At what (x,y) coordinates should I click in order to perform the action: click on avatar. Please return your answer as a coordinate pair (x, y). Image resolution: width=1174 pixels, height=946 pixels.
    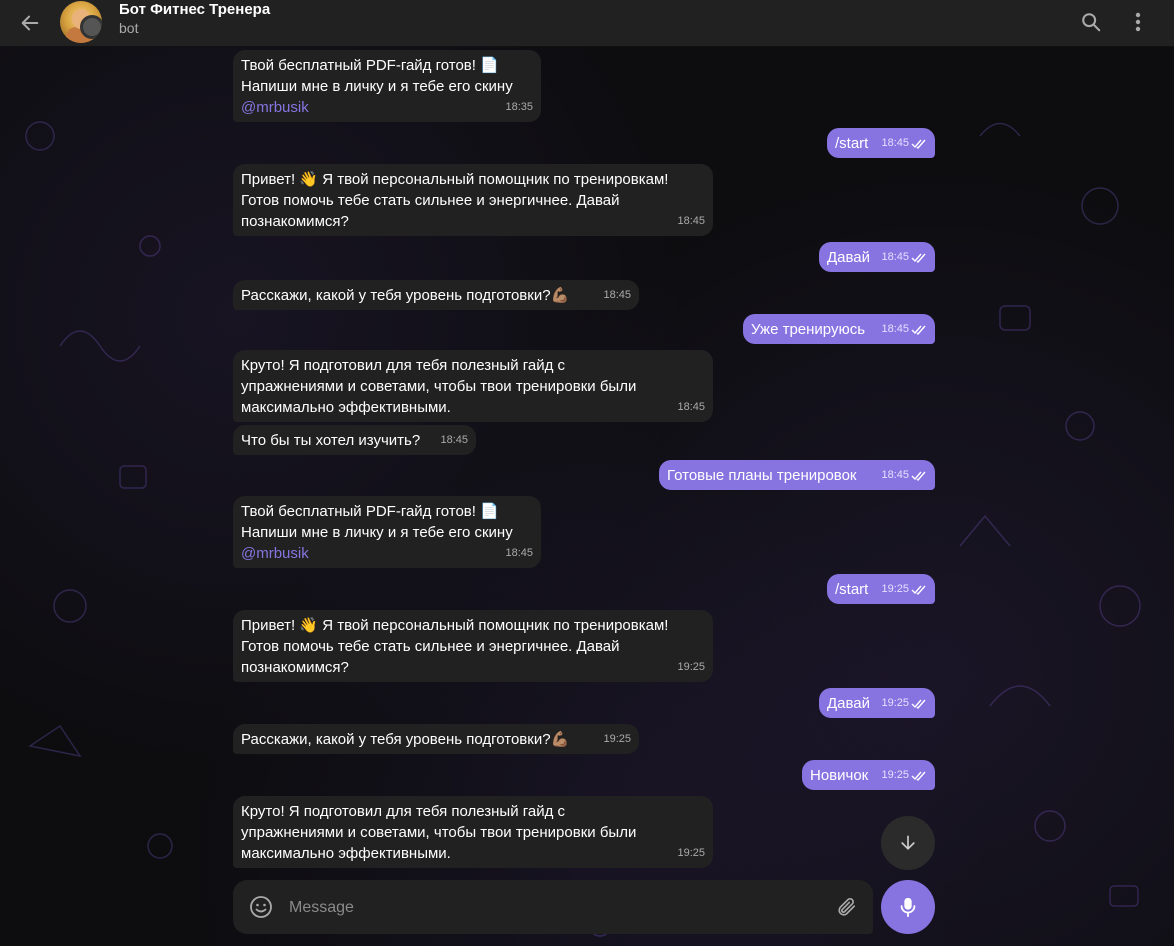
    Looking at the image, I should click on (81, 22).